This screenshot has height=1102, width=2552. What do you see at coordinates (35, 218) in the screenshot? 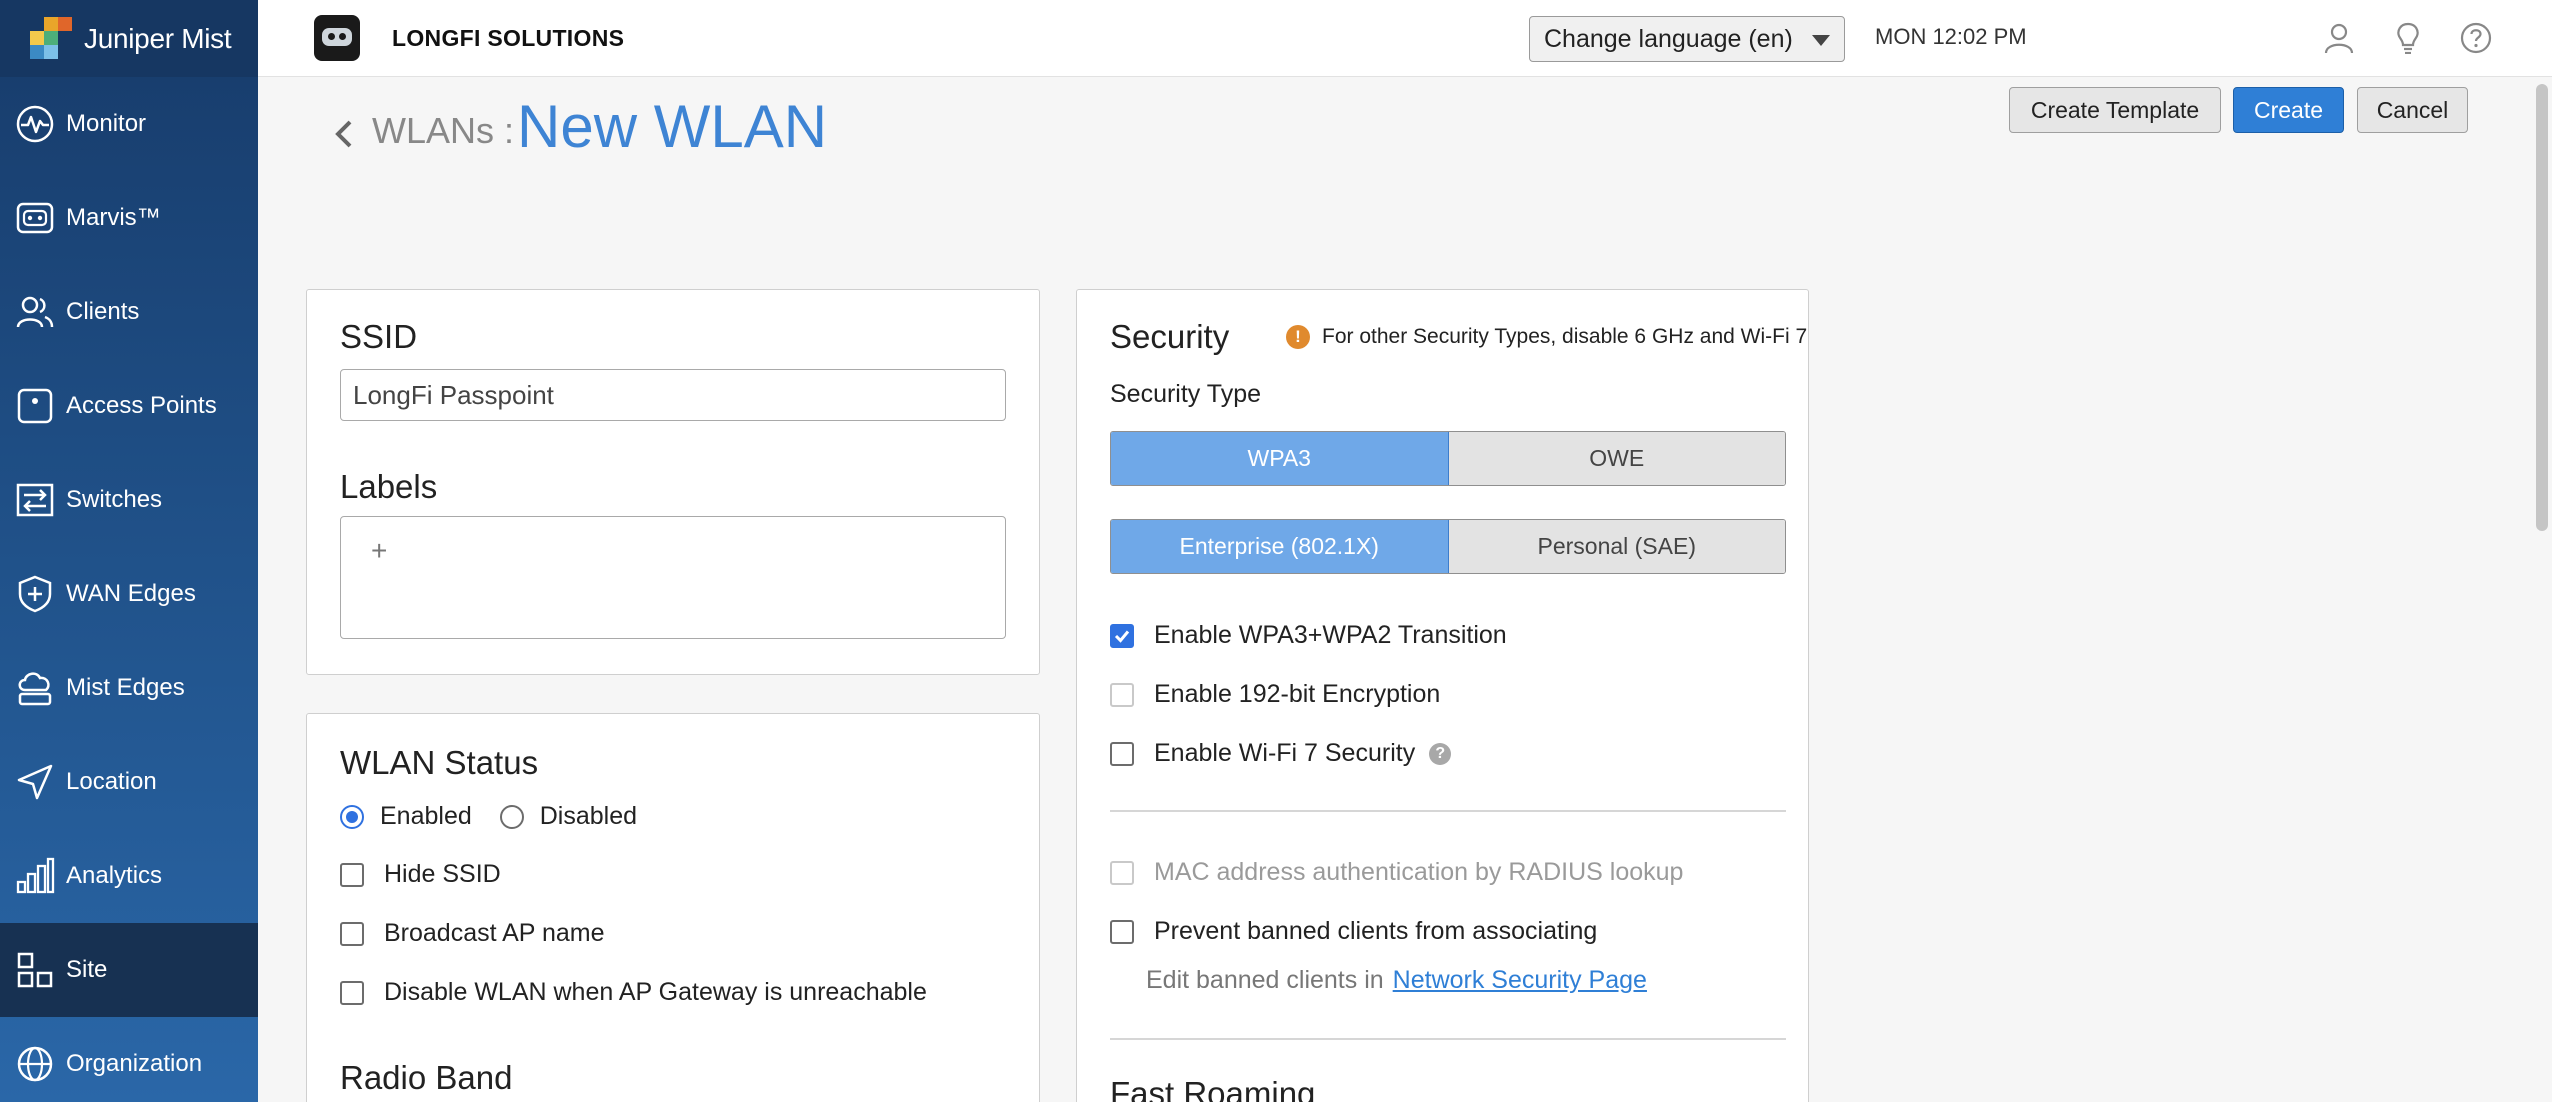
I see `marvis-icon` at bounding box center [35, 218].